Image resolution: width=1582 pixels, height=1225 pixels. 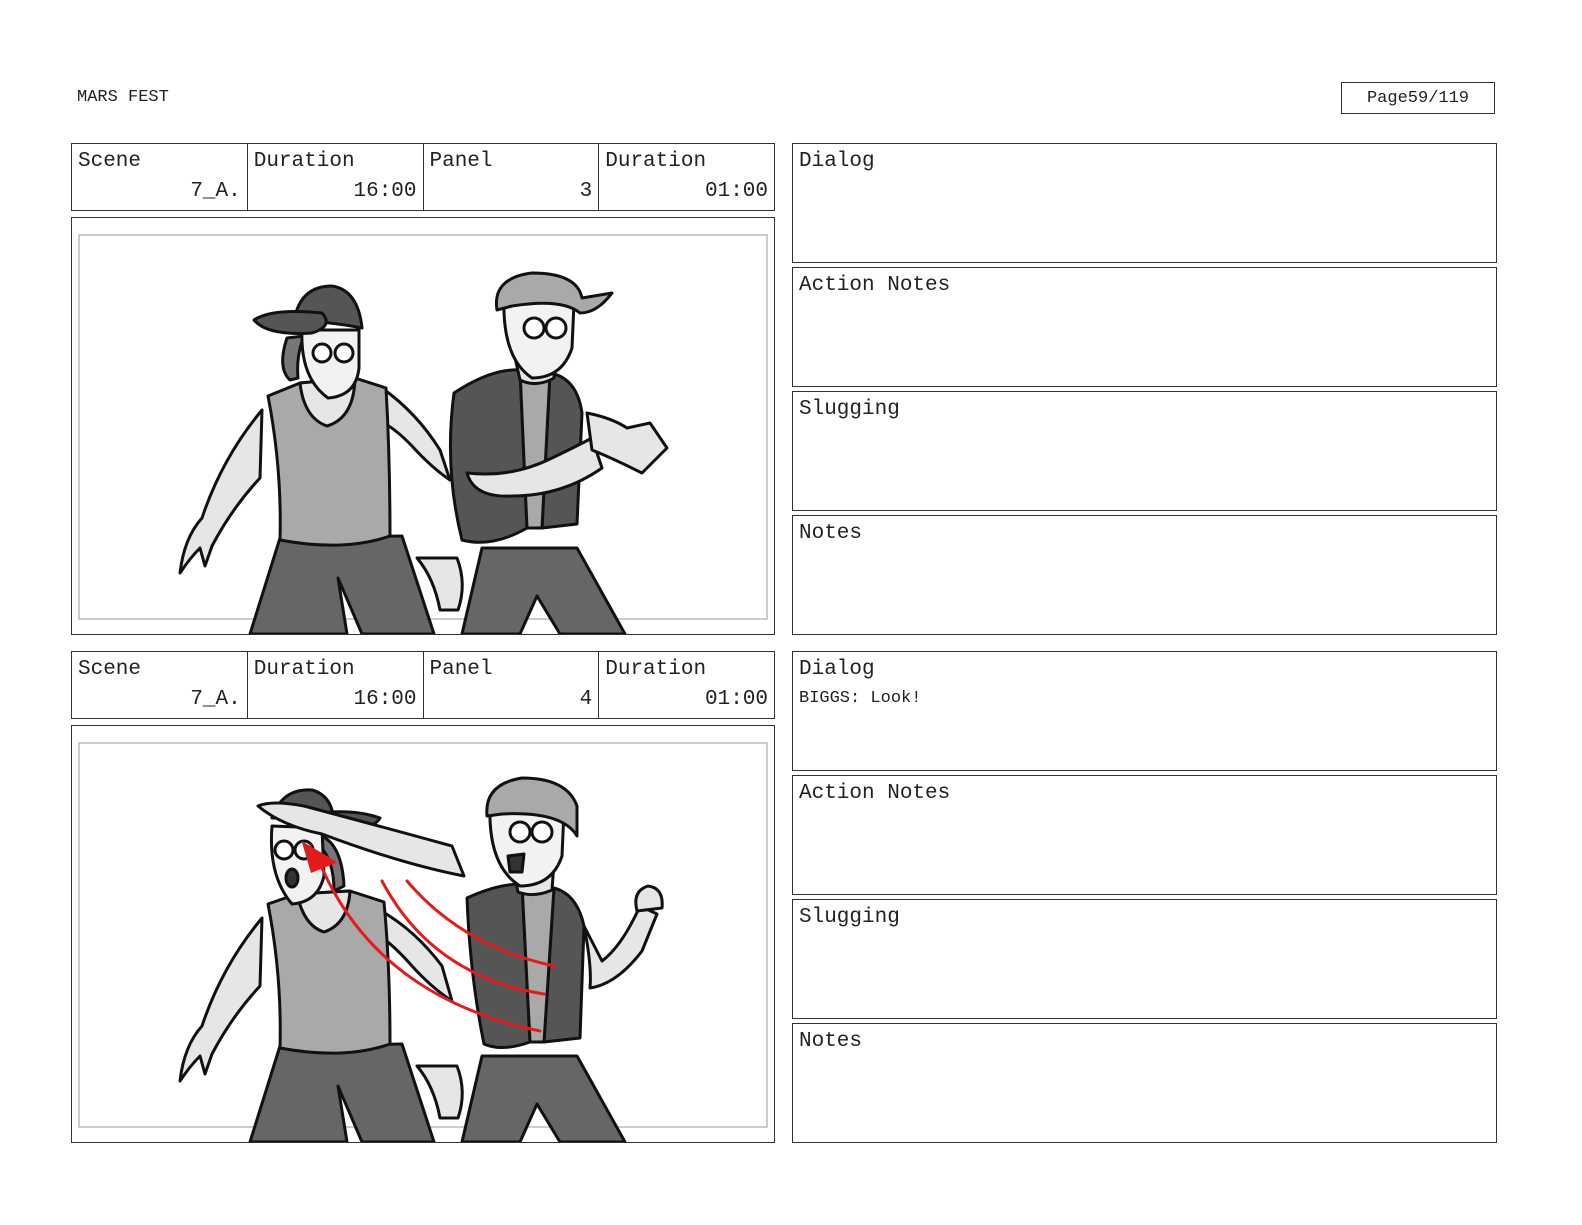 What do you see at coordinates (290, 322) in the screenshot?
I see `cap-brim` at bounding box center [290, 322].